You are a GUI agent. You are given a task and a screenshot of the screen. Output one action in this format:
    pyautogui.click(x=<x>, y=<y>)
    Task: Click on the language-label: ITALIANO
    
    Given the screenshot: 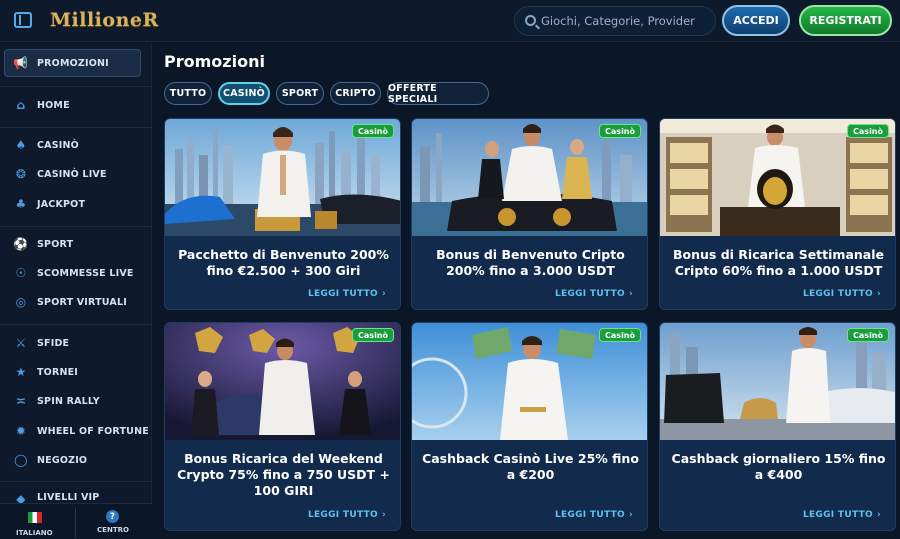 What is the action you would take?
    pyautogui.click(x=34, y=533)
    